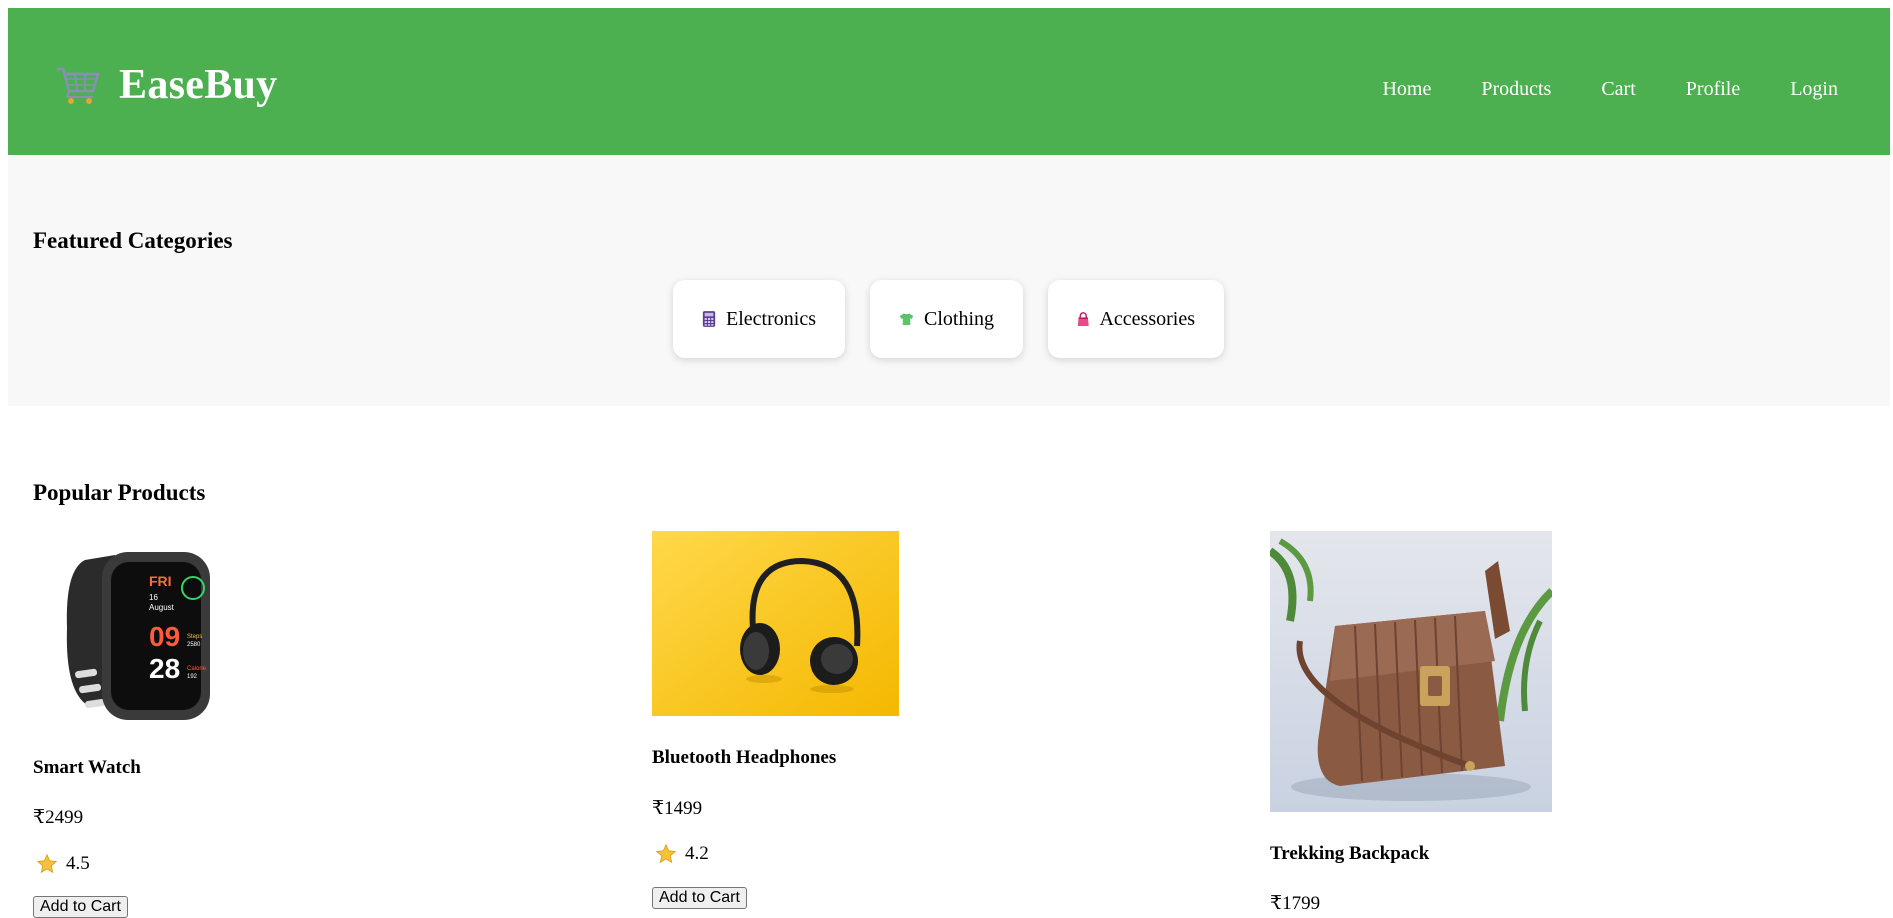 The image size is (1893, 918). Describe the element at coordinates (133, 240) in the screenshot. I see `featured-title: Featured Categories` at that location.